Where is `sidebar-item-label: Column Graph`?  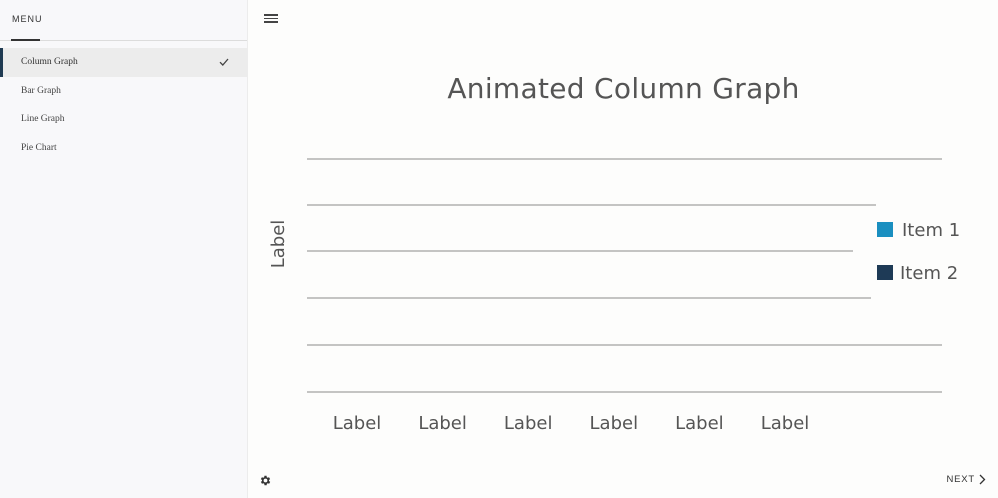 sidebar-item-label: Column Graph is located at coordinates (49, 62).